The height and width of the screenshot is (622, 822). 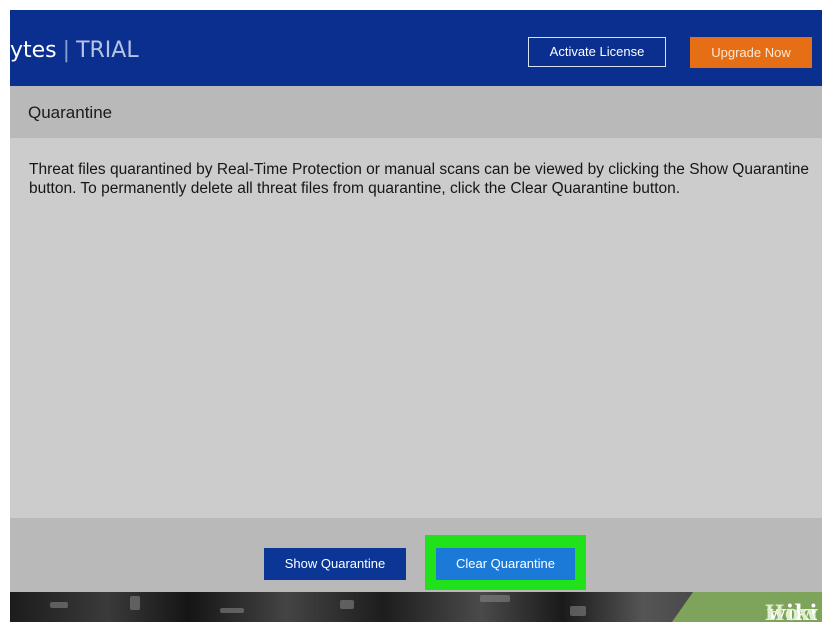 What do you see at coordinates (33, 50) in the screenshot?
I see `brand-name: ytes` at bounding box center [33, 50].